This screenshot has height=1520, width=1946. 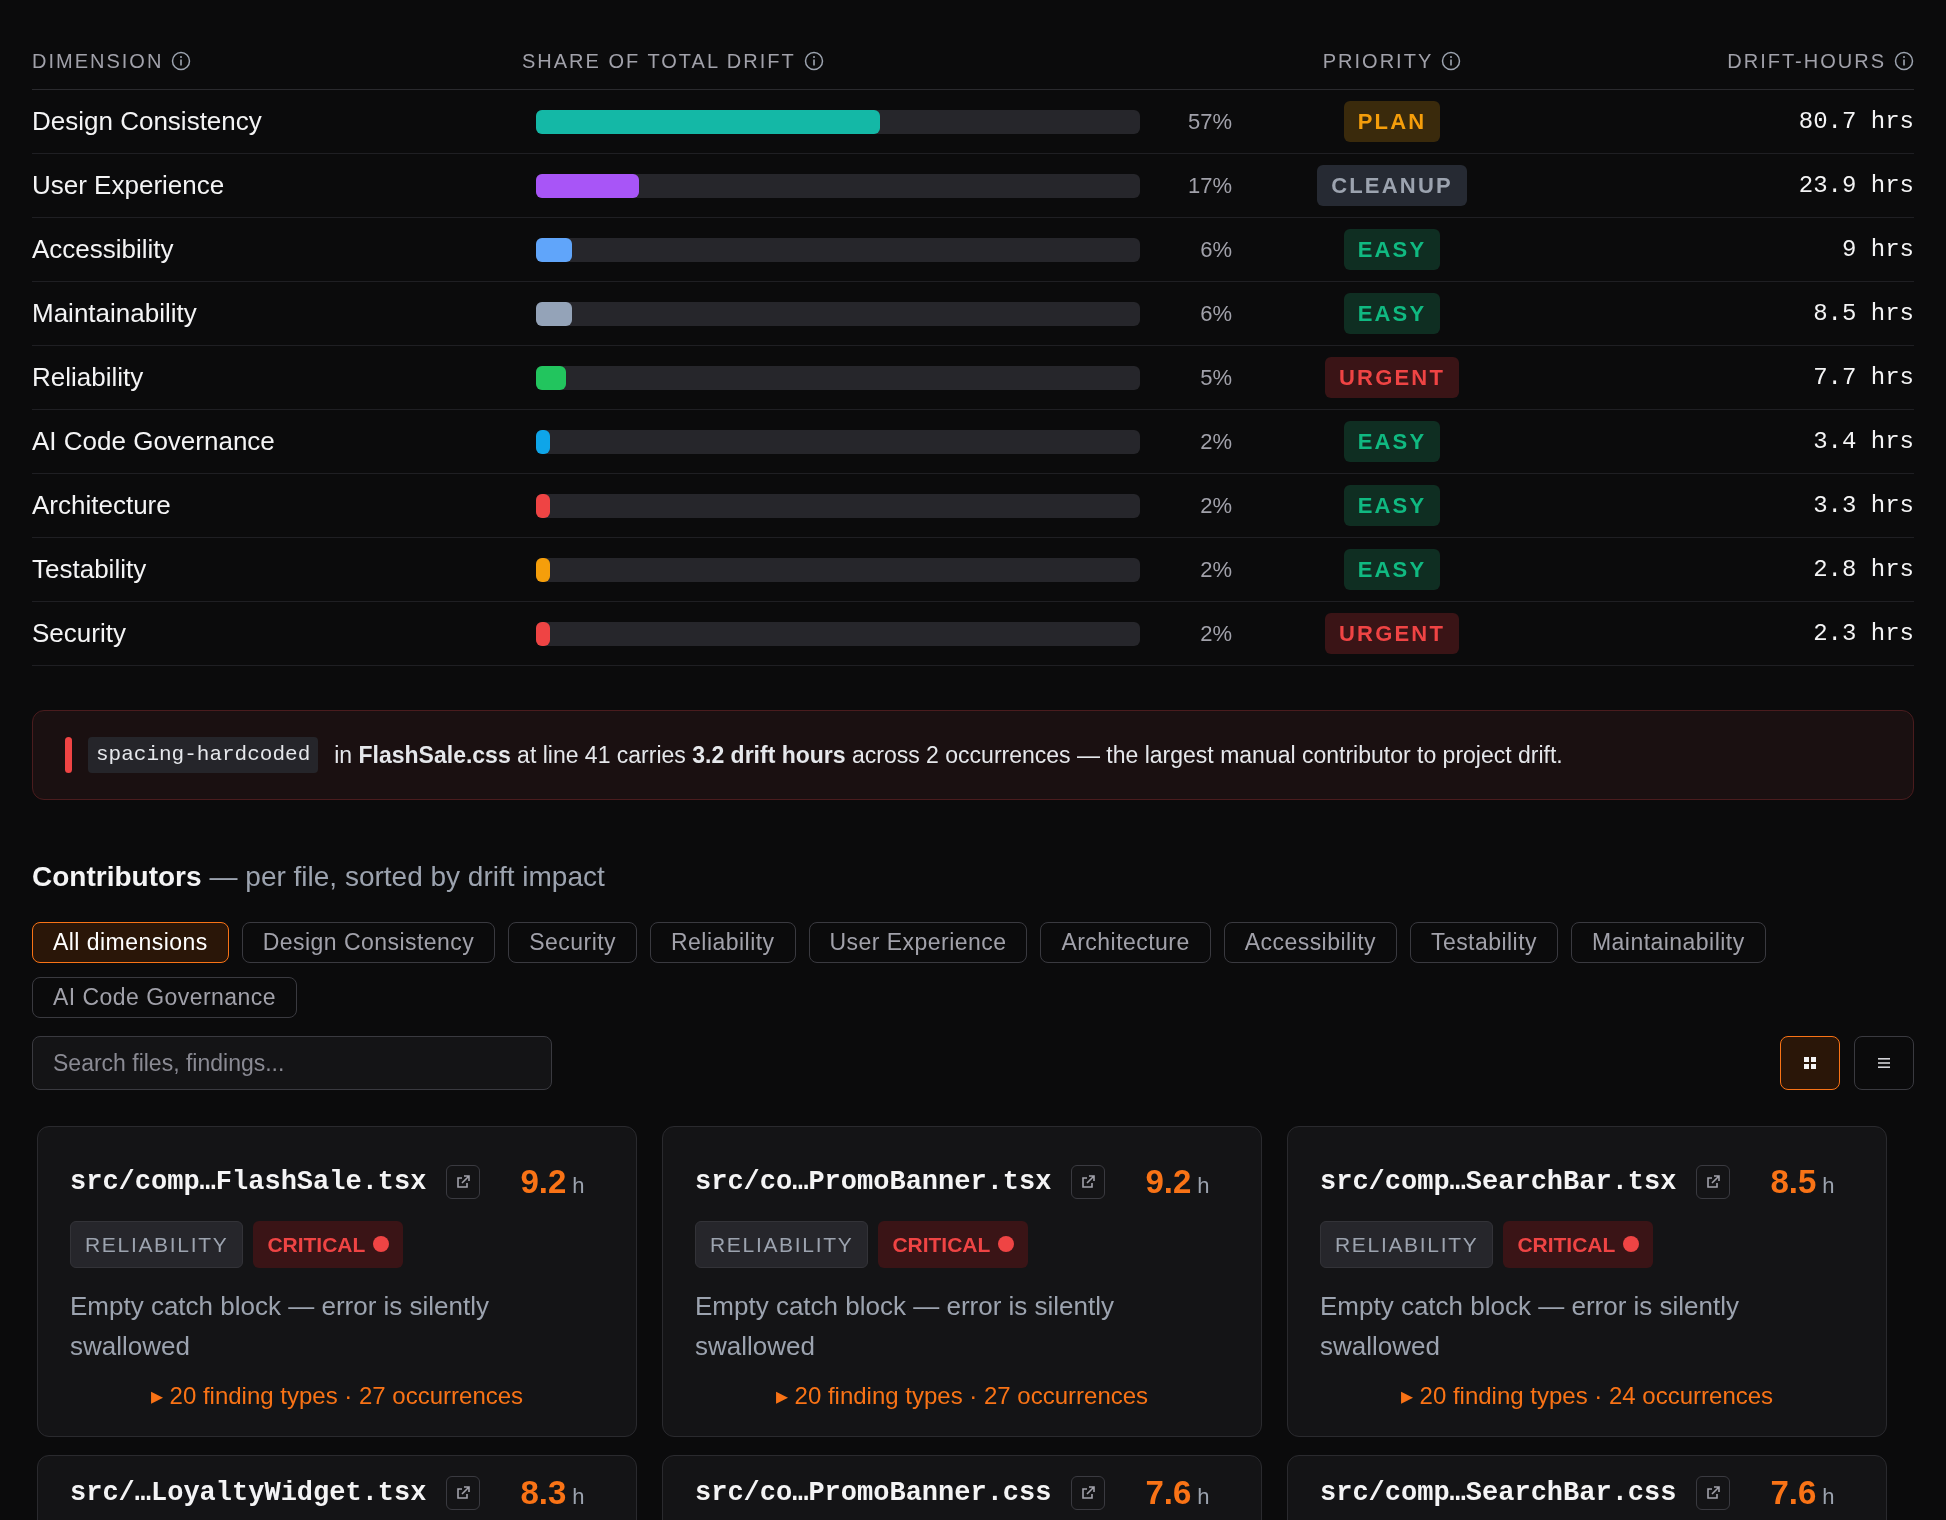 What do you see at coordinates (1392, 185) in the screenshot?
I see `priority-badge: CLEANUP` at bounding box center [1392, 185].